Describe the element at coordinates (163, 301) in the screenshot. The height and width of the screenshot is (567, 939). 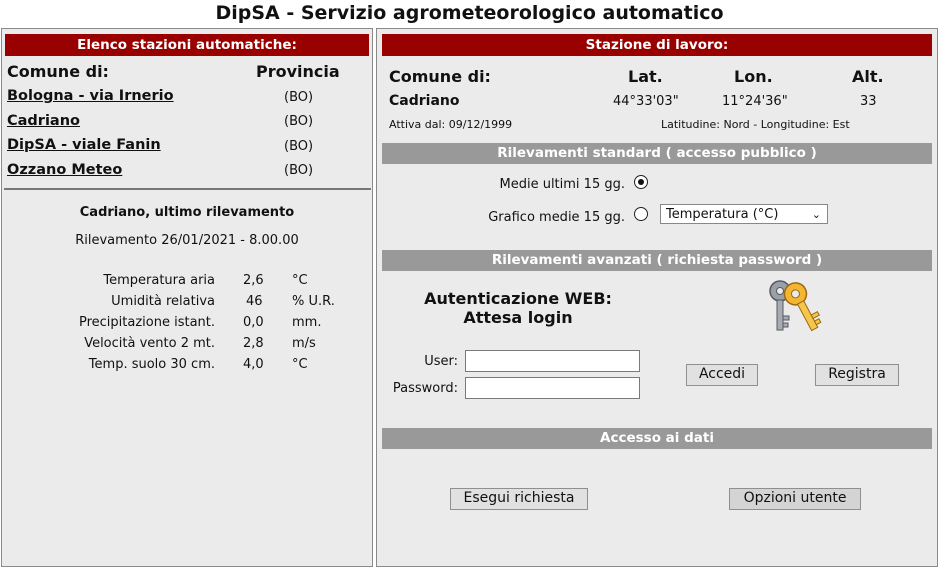
I see `reading-label: Umidità relativa` at that location.